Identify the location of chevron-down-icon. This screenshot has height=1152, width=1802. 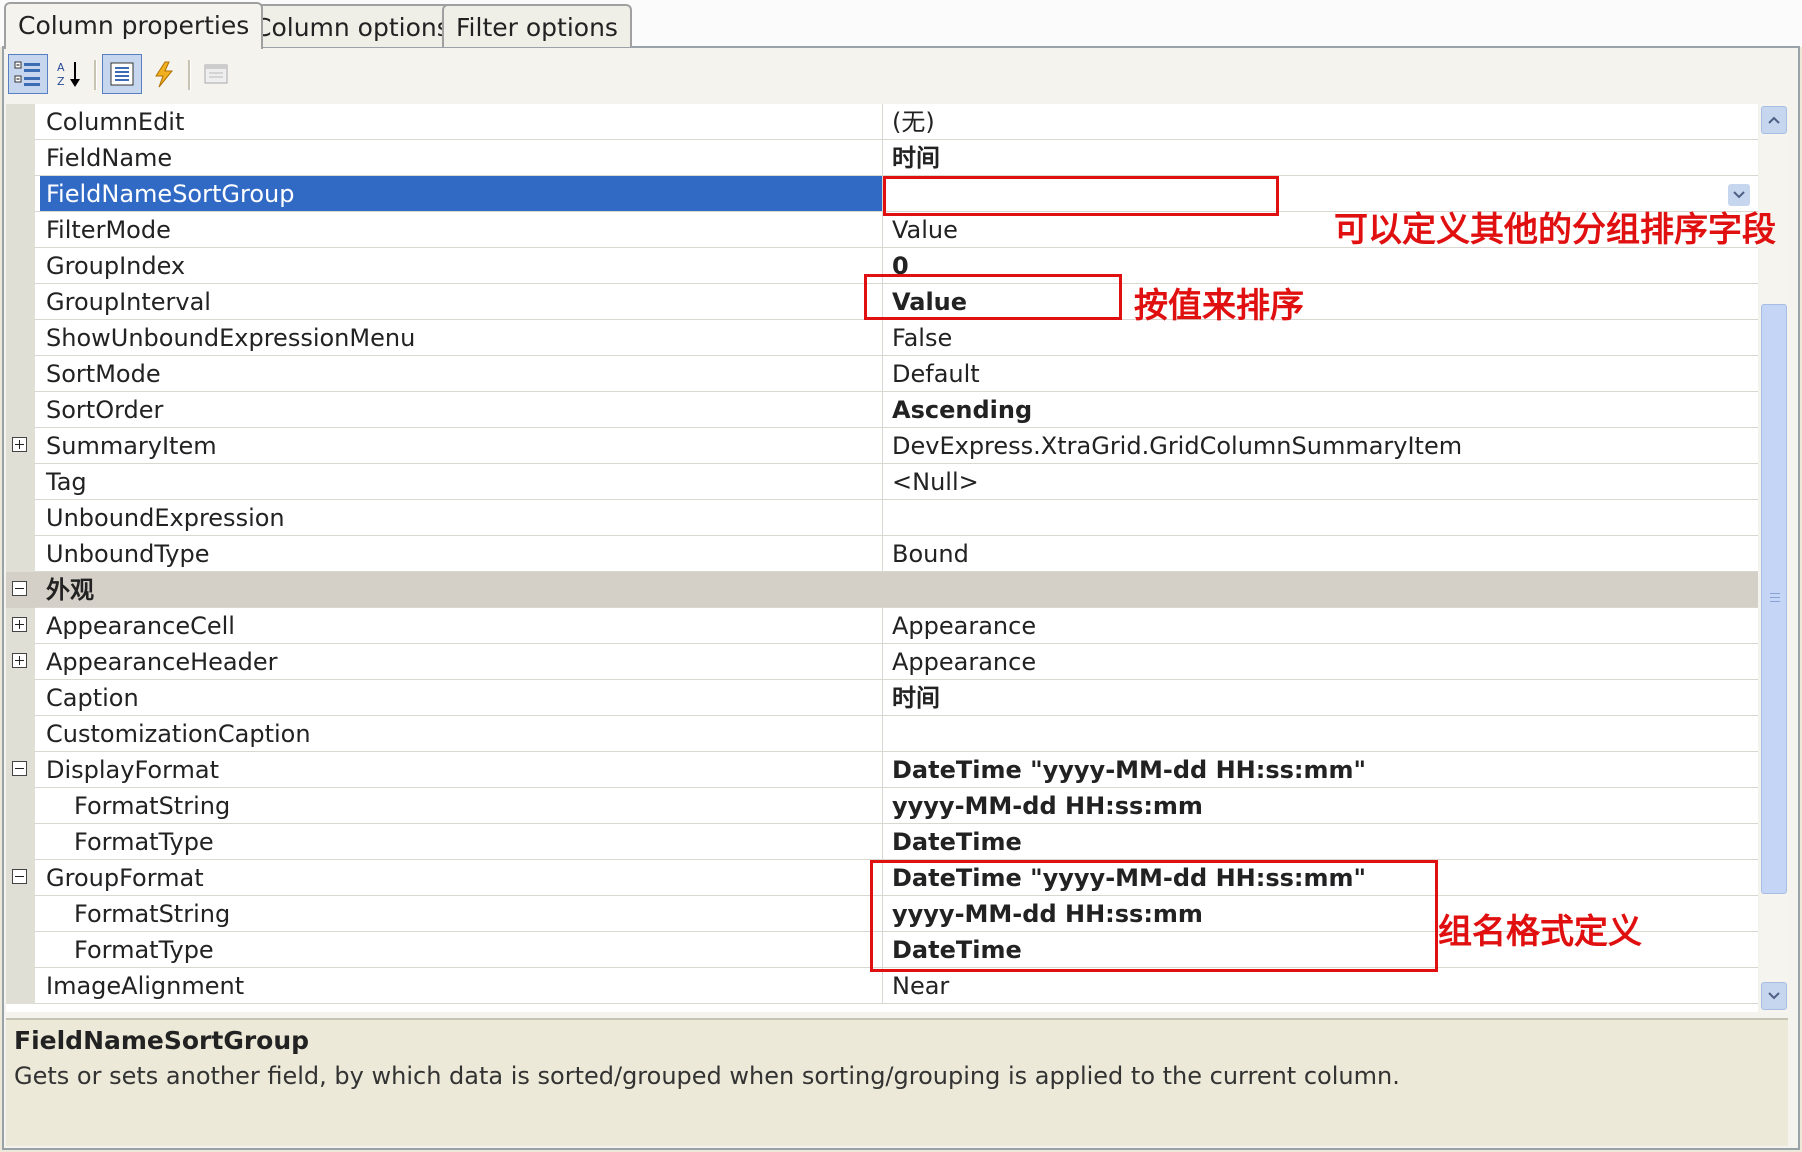
(1739, 195).